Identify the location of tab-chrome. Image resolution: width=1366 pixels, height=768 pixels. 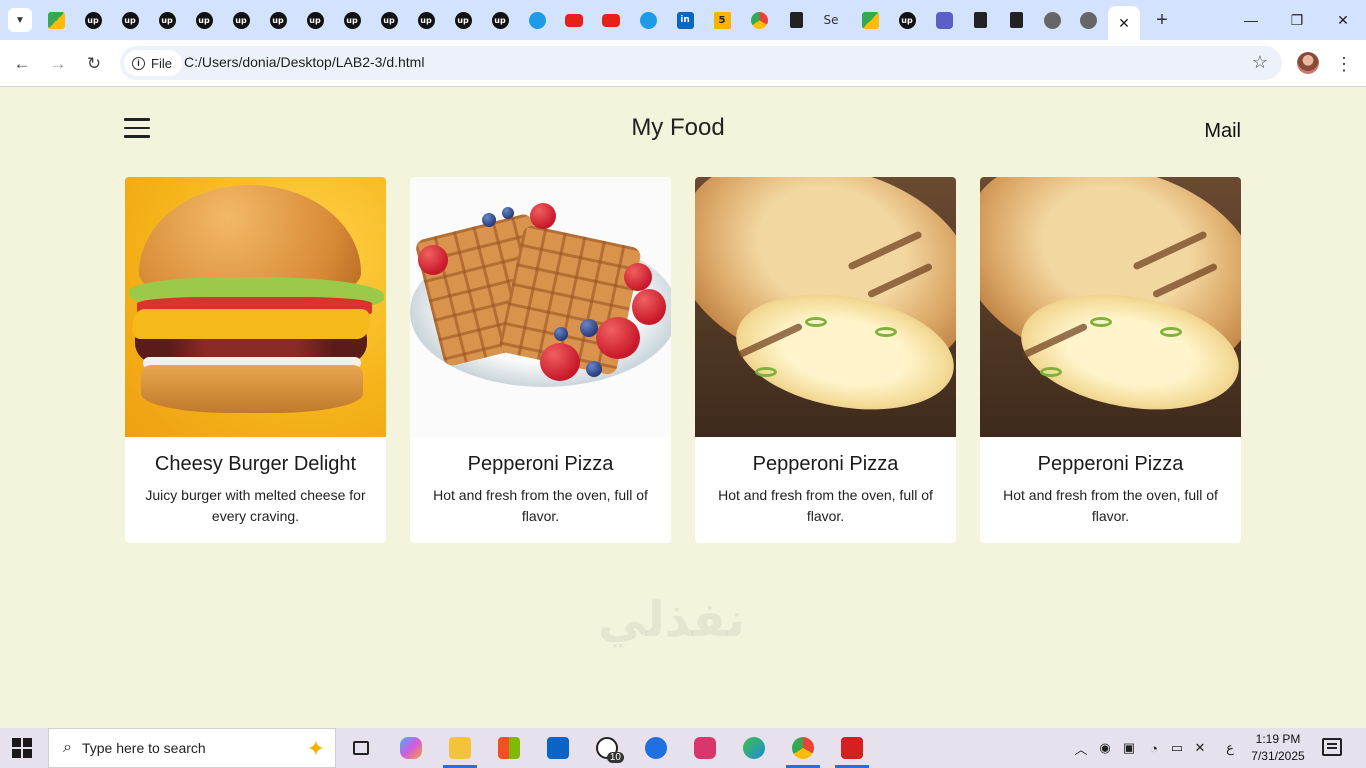
(759, 20).